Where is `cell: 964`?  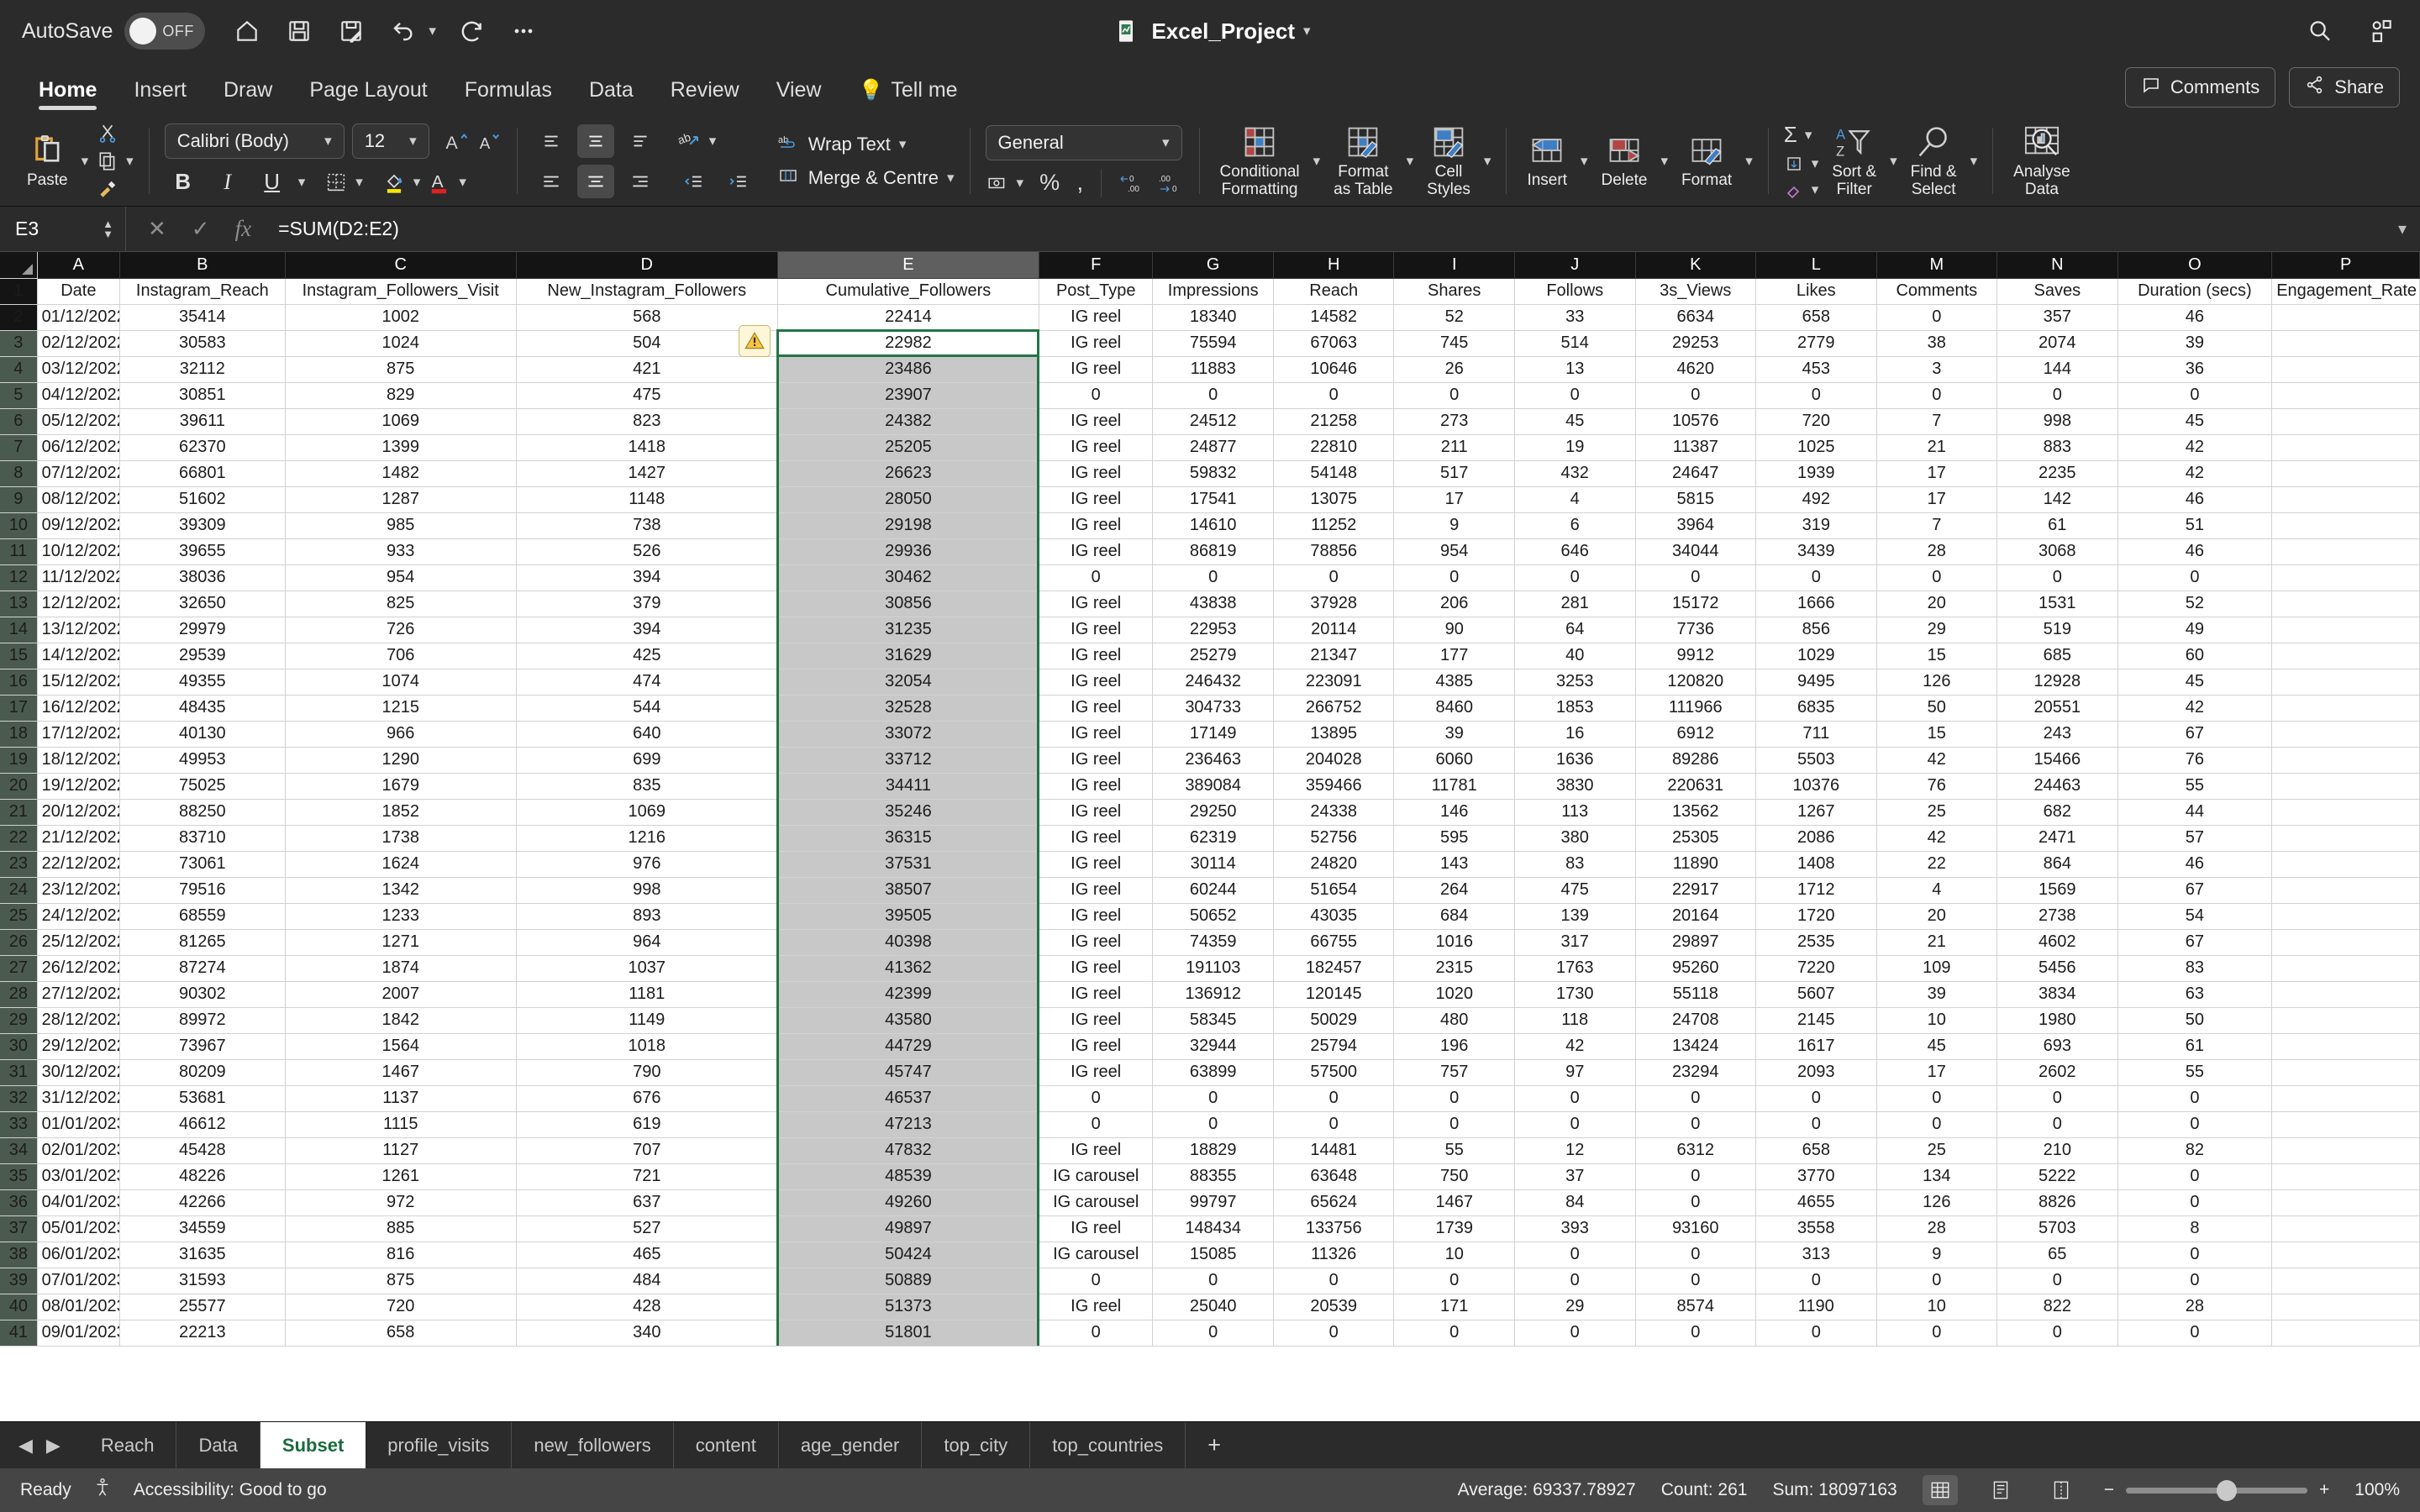 cell: 964 is located at coordinates (647, 942).